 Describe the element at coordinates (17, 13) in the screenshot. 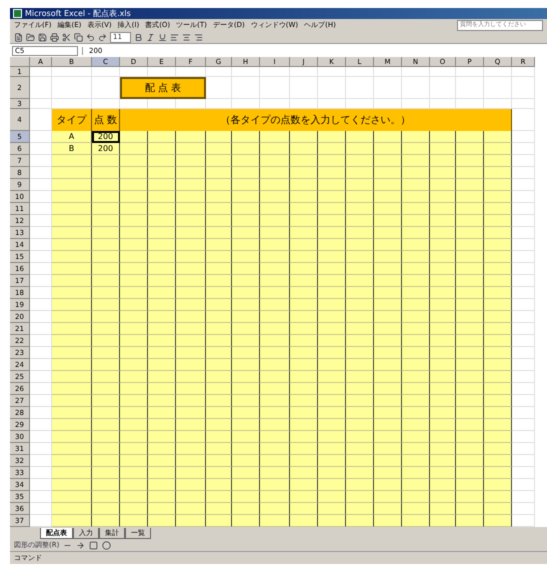

I see `app-icon` at that location.